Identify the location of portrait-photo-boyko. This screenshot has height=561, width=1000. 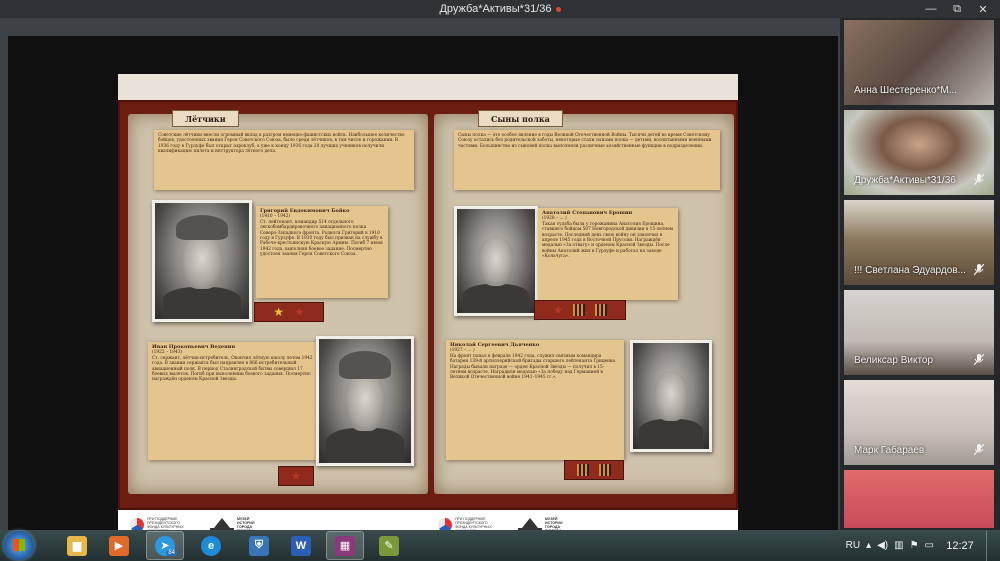
(202, 261).